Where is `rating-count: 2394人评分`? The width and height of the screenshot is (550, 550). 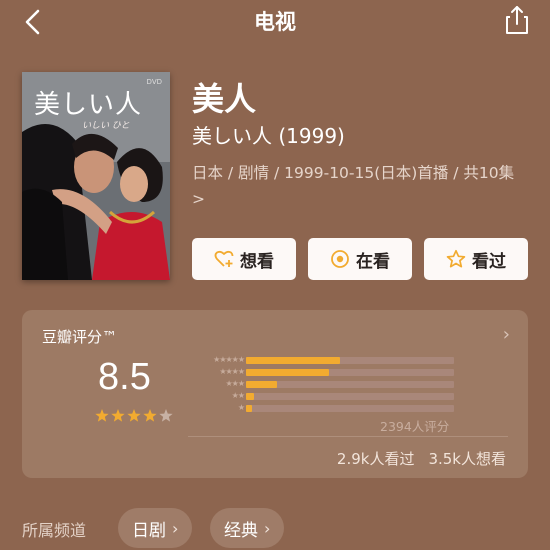
rating-count: 2394人评分 is located at coordinates (415, 426).